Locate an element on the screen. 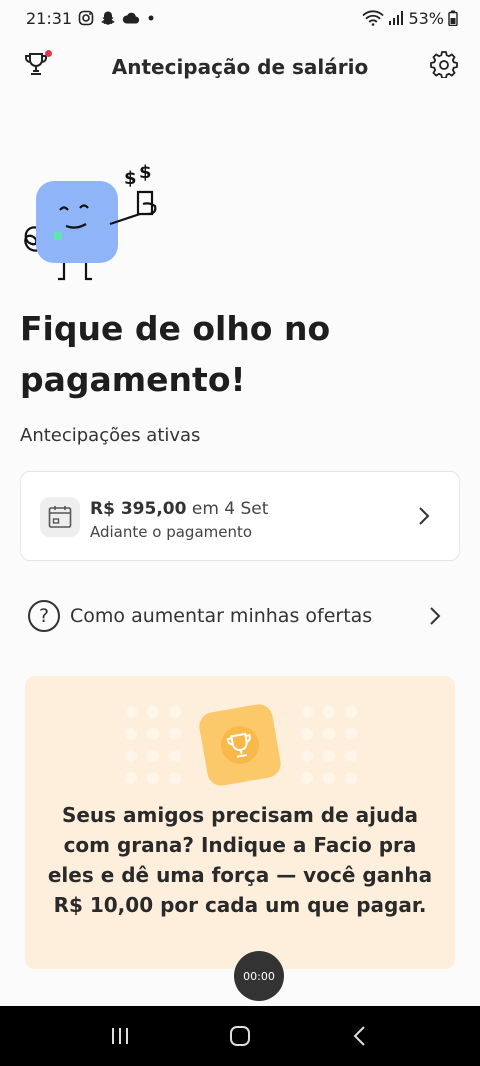  advance-date: em 4 Set is located at coordinates (230, 509).